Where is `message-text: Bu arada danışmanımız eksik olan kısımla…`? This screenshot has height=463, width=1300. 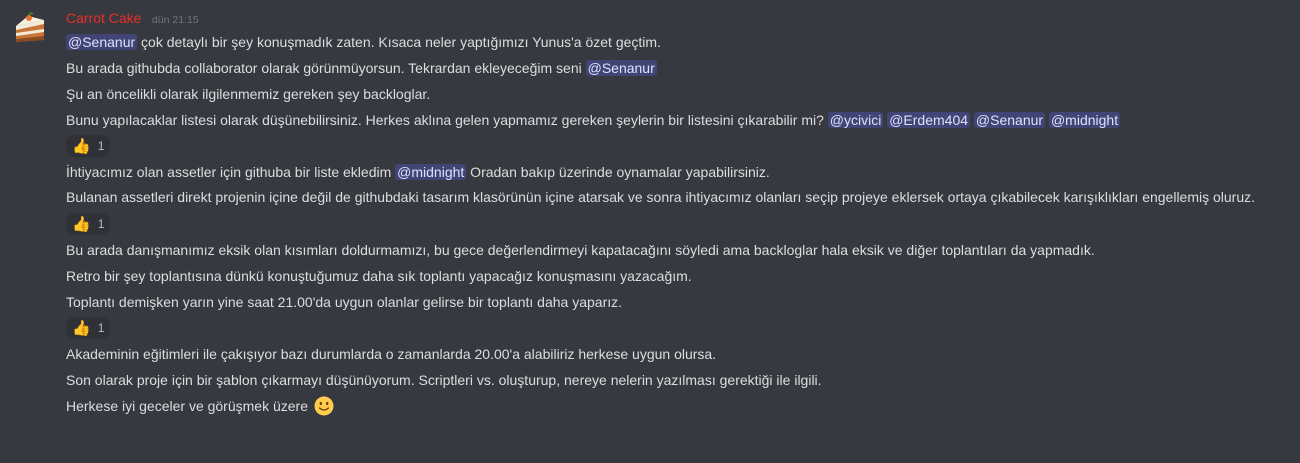 message-text: Bu arada danışmanımız eksik olan kısımla… is located at coordinates (580, 250).